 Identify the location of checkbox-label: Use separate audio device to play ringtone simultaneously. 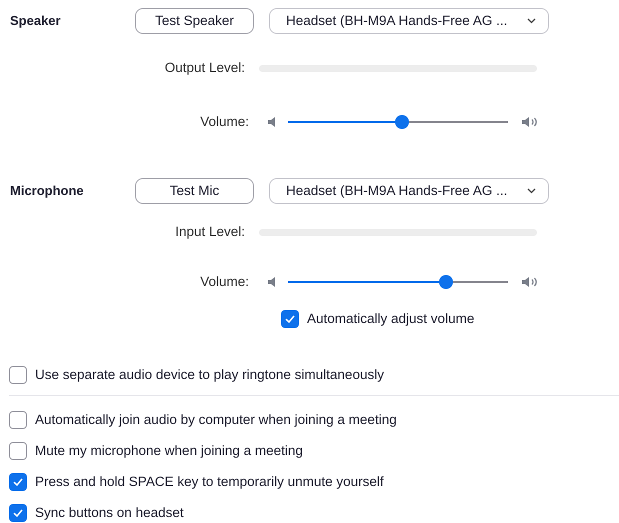
(209, 375).